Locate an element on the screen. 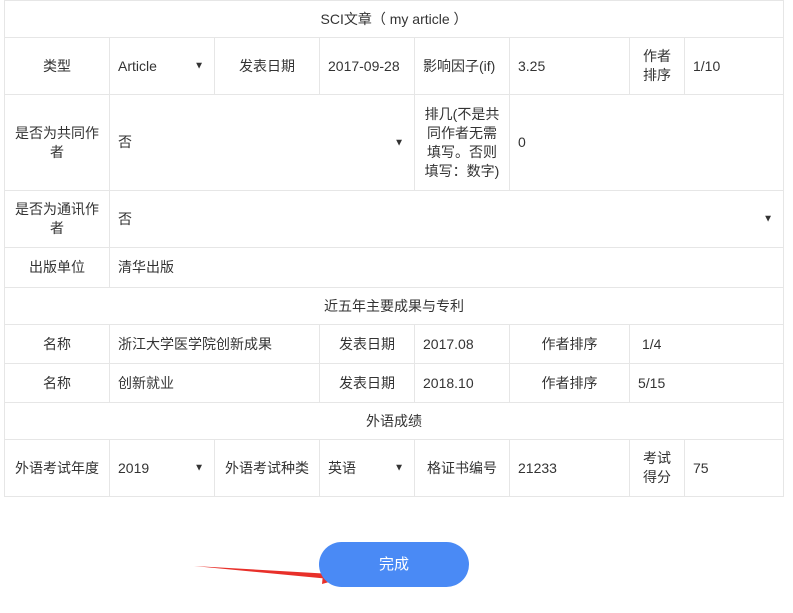 This screenshot has height=613, width=793. score-field: 75 is located at coordinates (734, 468).